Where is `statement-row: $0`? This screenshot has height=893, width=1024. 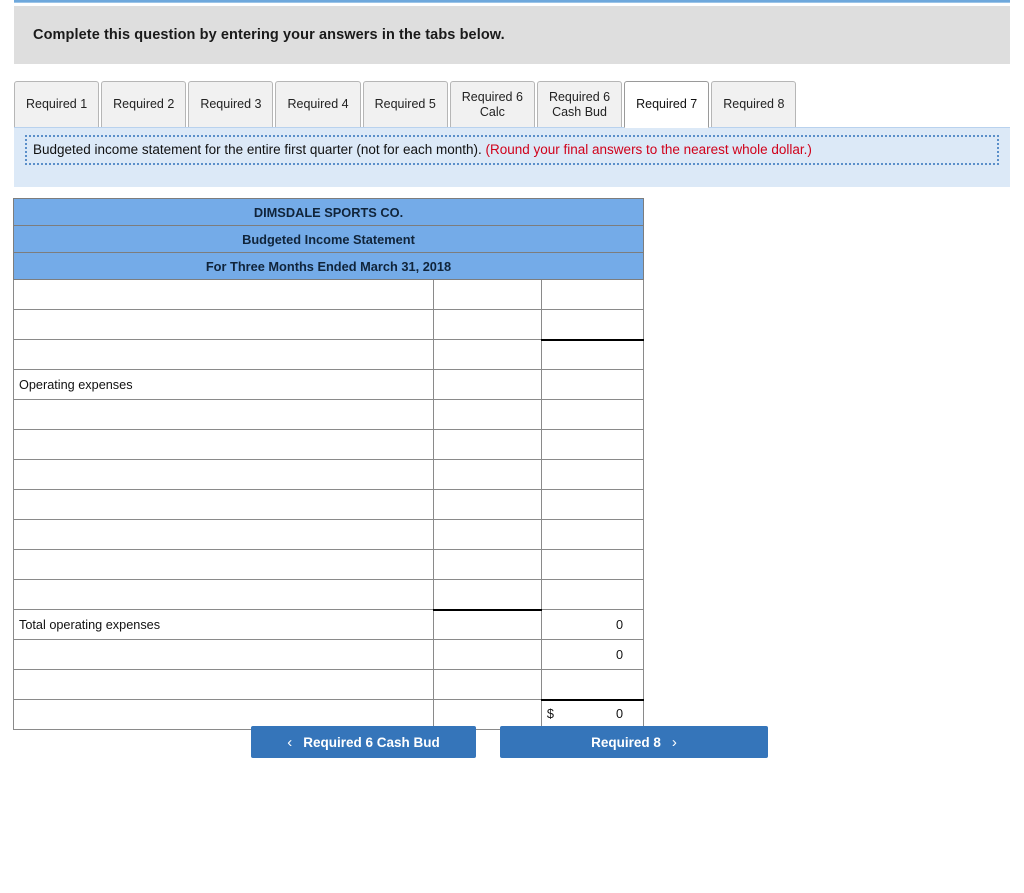 statement-row: $0 is located at coordinates (329, 715).